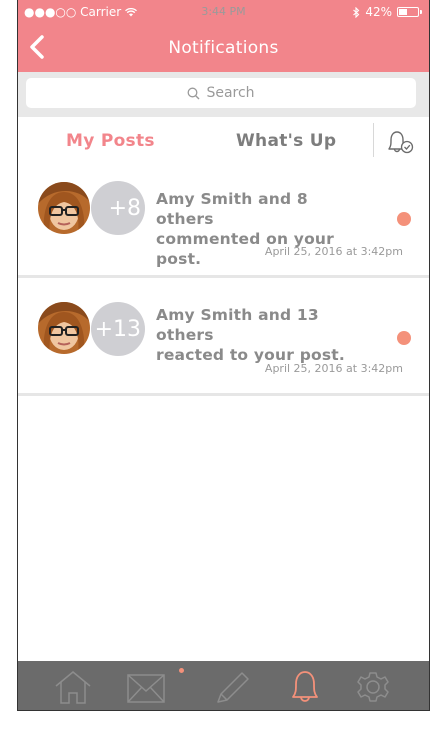 The width and height of the screenshot is (433, 730). I want to click on search-bar: Search, so click(223, 94).